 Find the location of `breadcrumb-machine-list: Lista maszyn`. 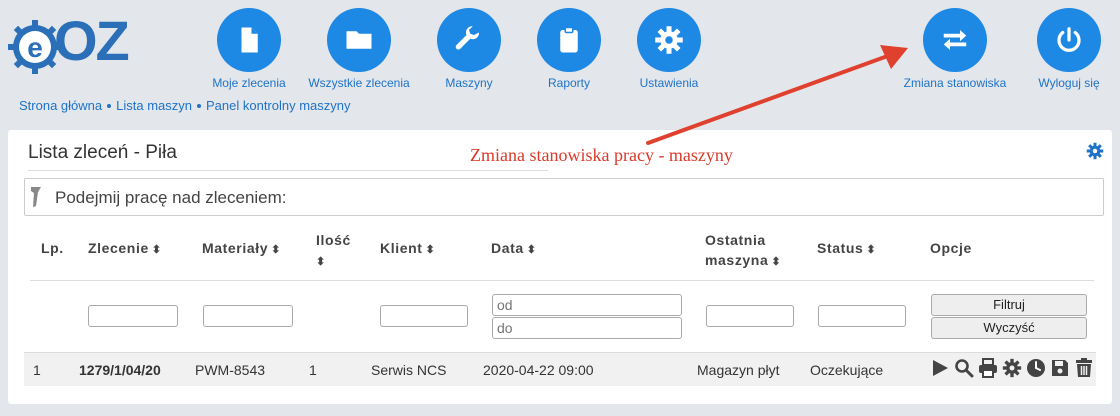

breadcrumb-machine-list: Lista maszyn is located at coordinates (154, 105).